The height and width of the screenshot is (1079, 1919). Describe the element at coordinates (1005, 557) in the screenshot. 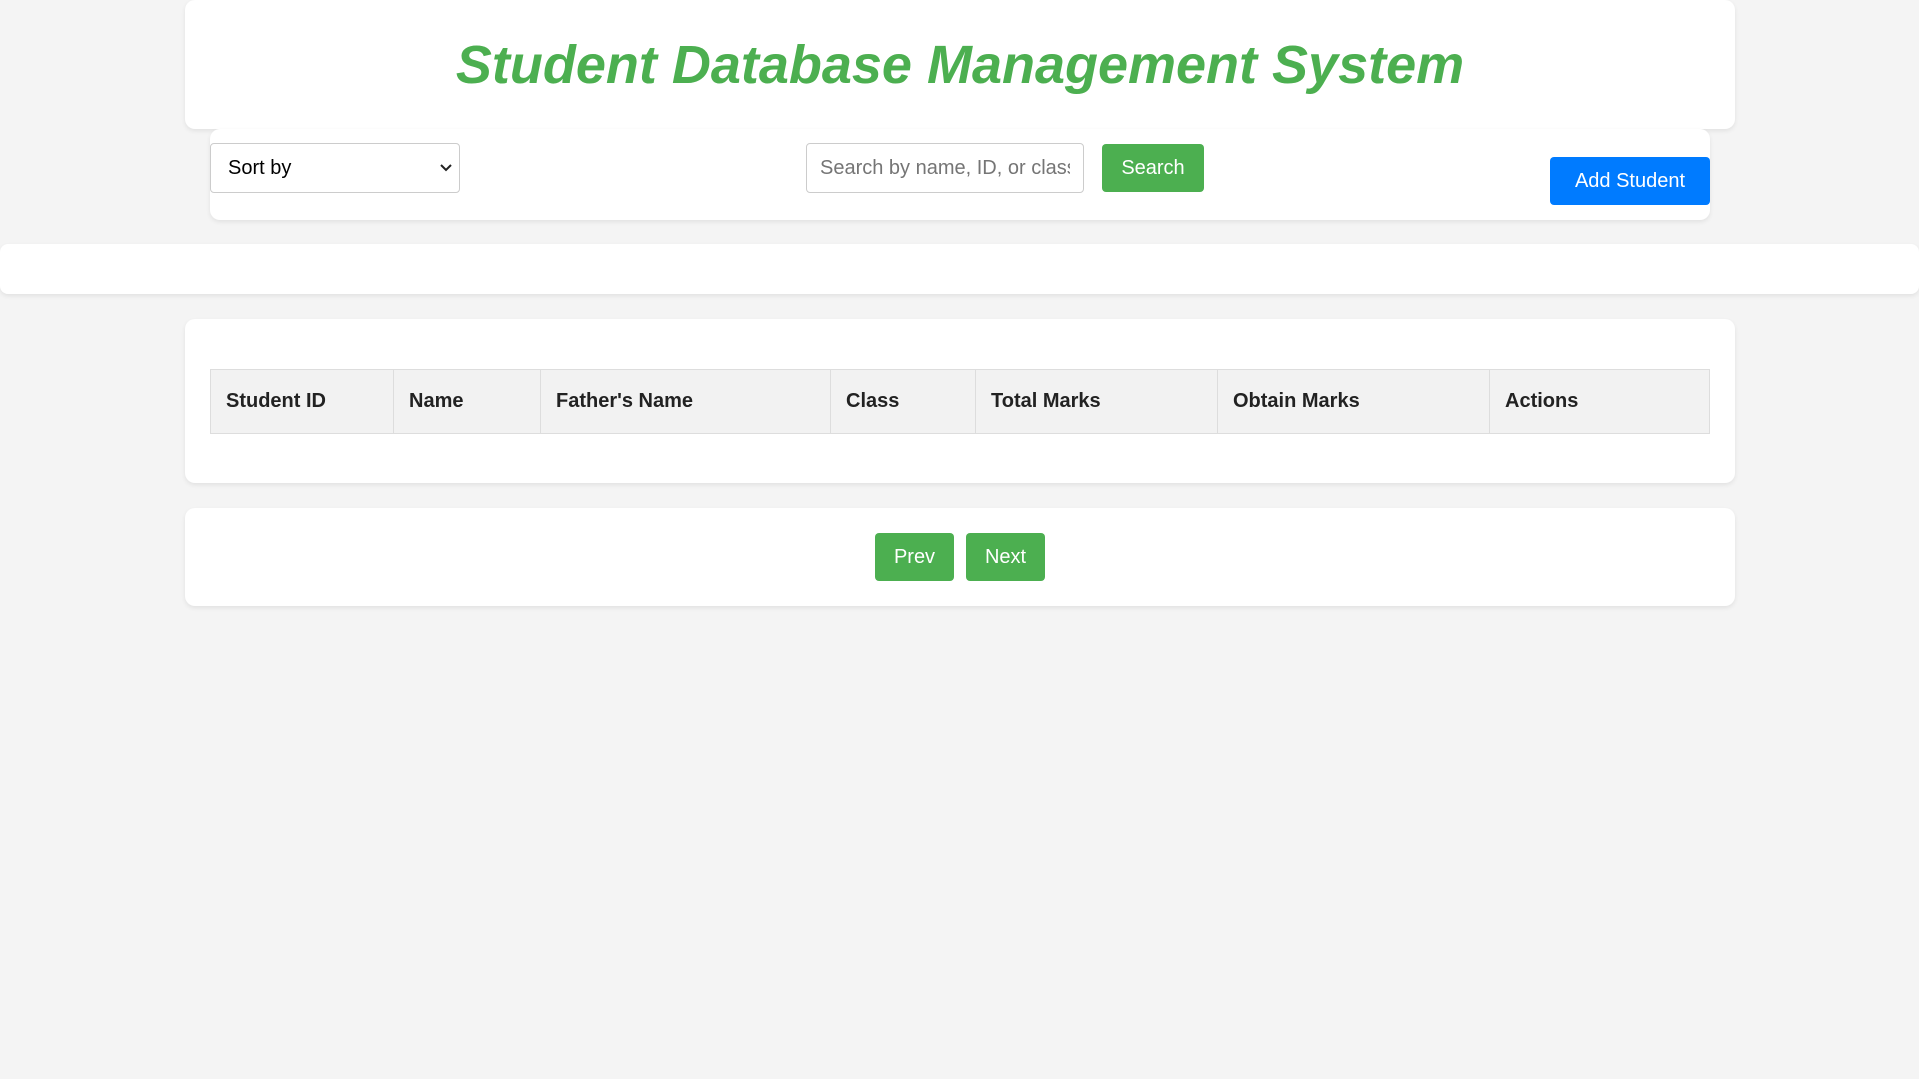

I see `next-page-button: Next` at that location.